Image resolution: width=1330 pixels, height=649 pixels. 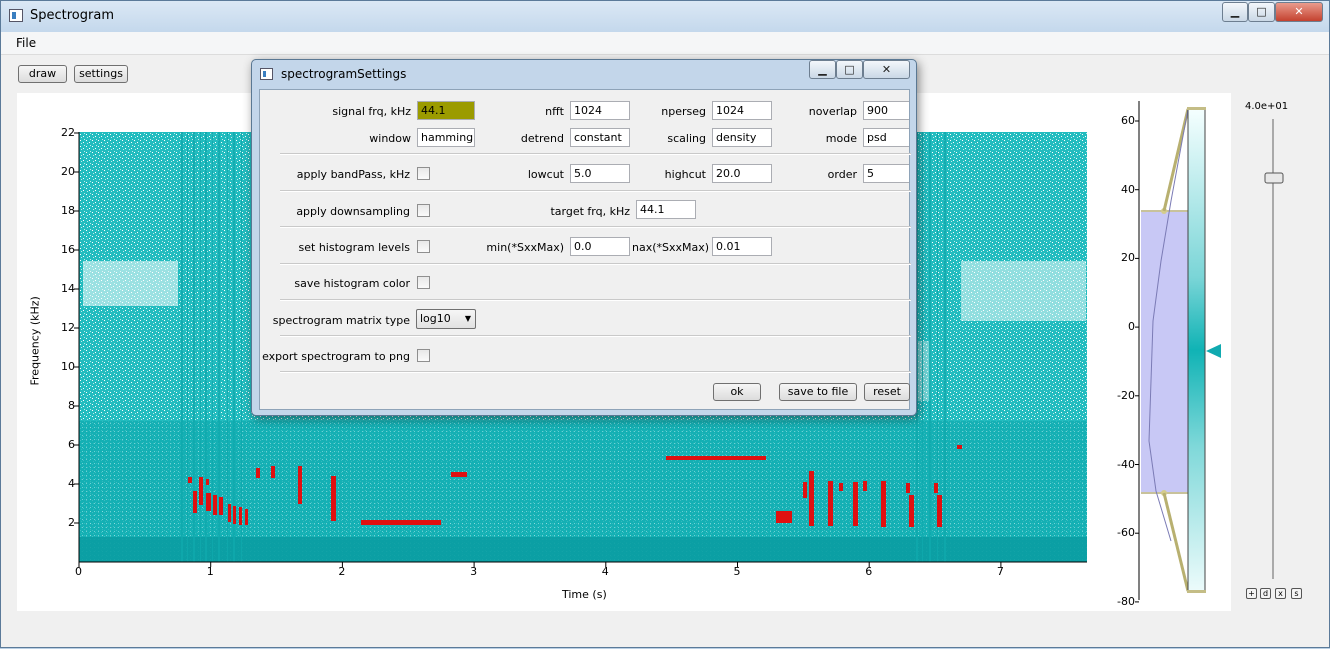 What do you see at coordinates (353, 174) in the screenshot?
I see `bandpass-label: apply bandPass, kHz` at bounding box center [353, 174].